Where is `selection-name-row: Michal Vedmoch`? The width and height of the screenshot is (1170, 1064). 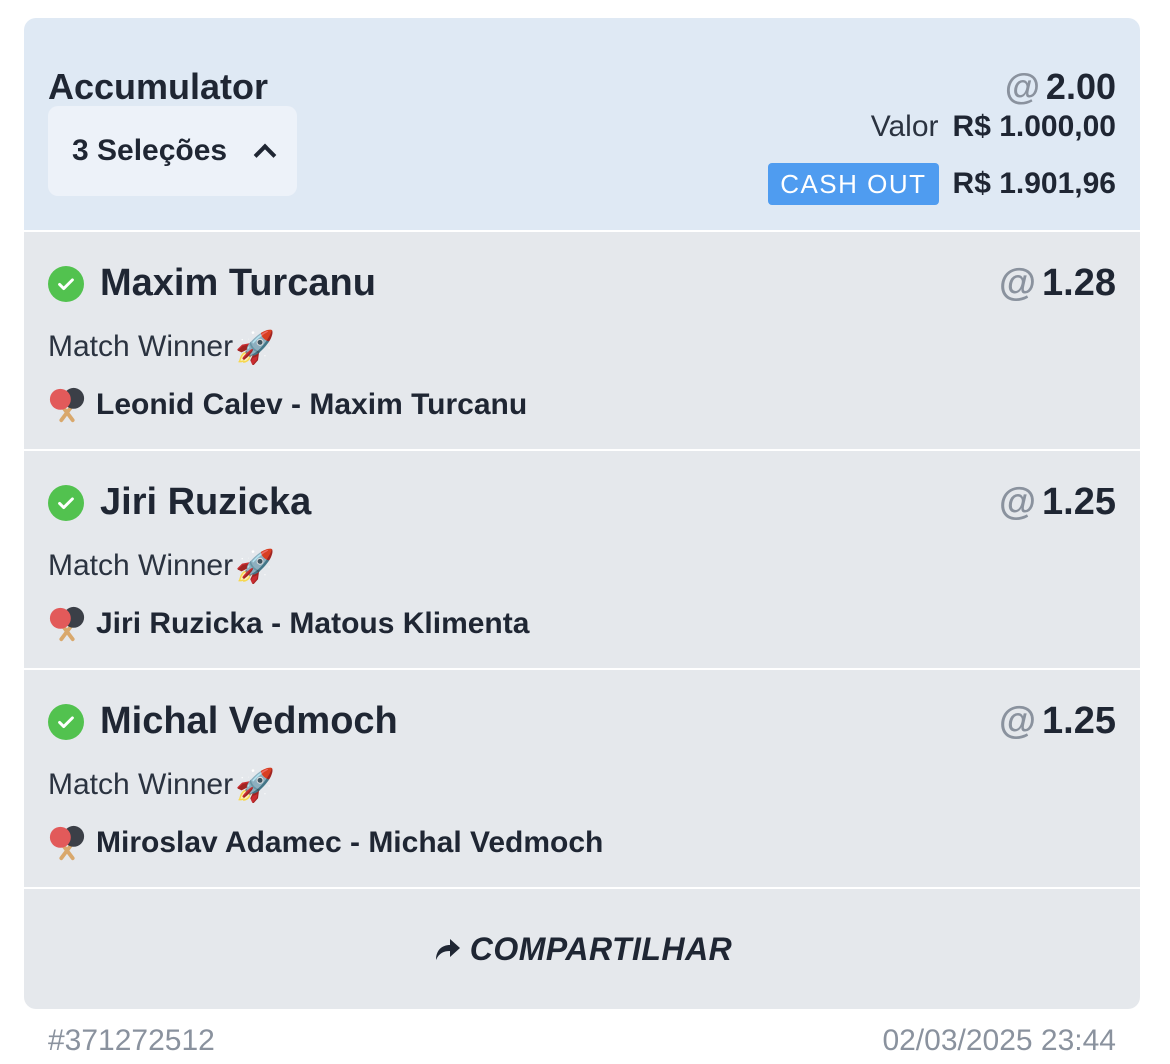
selection-name-row: Michal Vedmoch is located at coordinates (223, 721).